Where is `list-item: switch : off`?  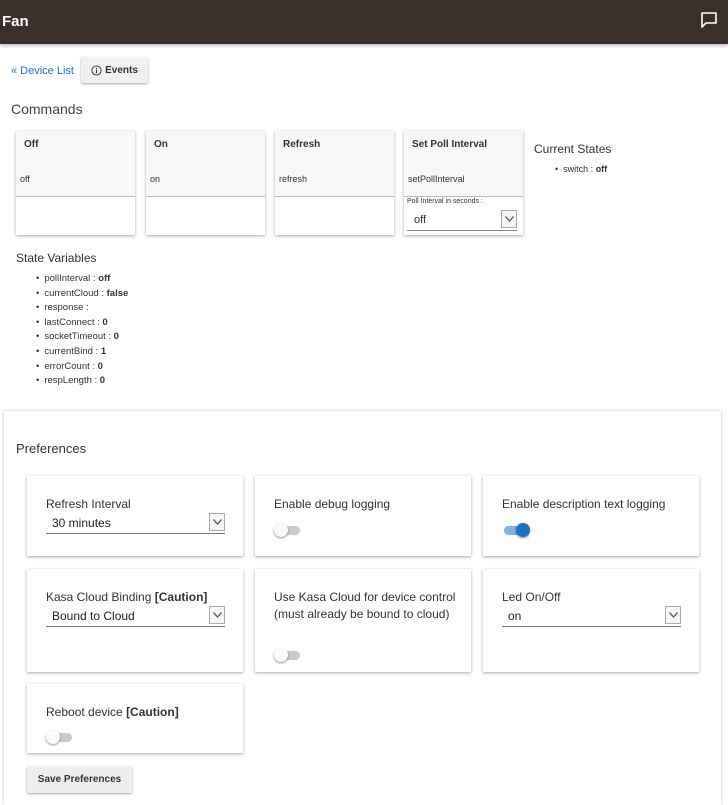 list-item: switch : off is located at coordinates (581, 169).